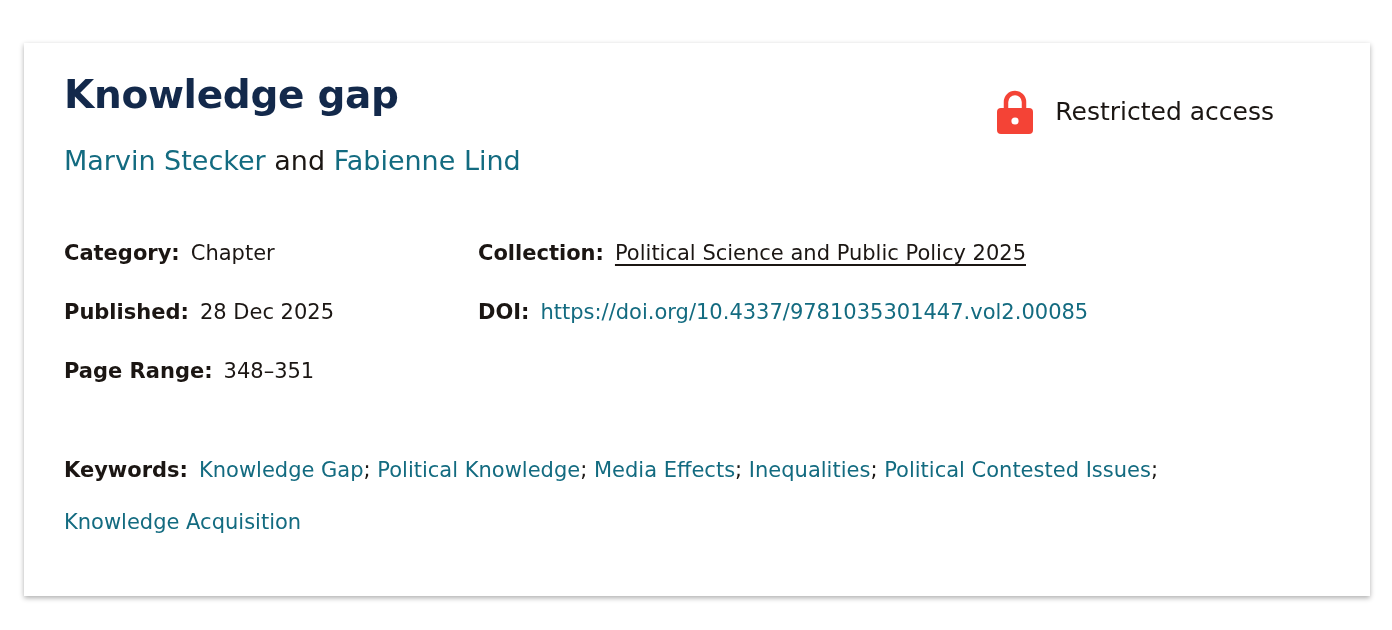  I want to click on author-link: Fabienne Lind, so click(427, 160).